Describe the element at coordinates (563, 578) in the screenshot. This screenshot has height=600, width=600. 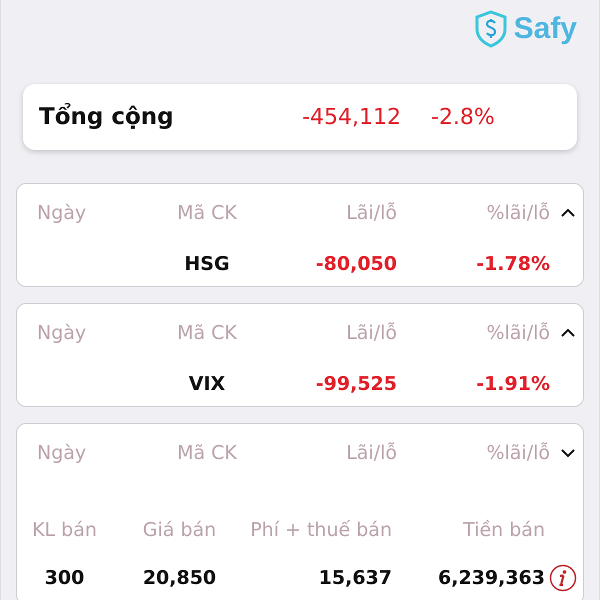
I see `info-icon` at that location.